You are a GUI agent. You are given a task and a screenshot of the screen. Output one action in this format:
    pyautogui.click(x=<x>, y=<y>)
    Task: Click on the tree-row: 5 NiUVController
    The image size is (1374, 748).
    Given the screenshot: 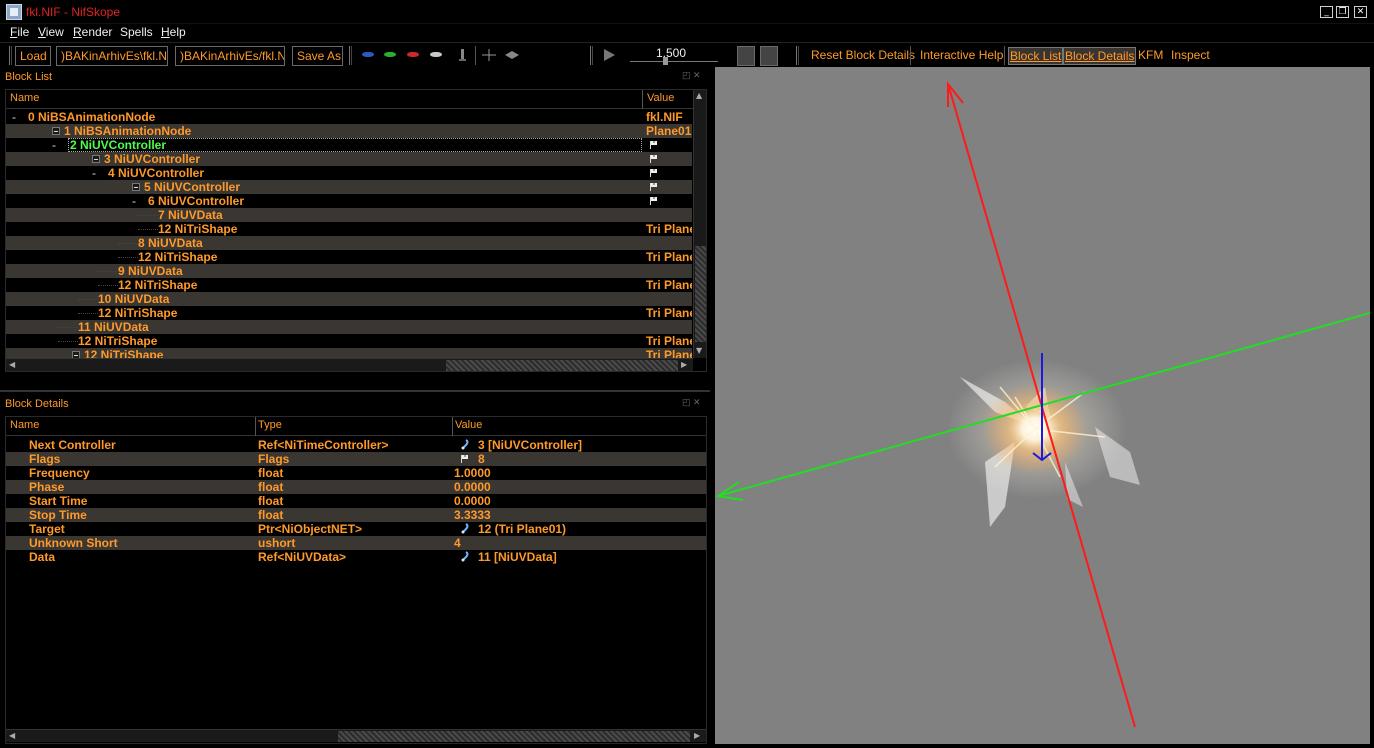 What is the action you would take?
    pyautogui.click(x=349, y=187)
    